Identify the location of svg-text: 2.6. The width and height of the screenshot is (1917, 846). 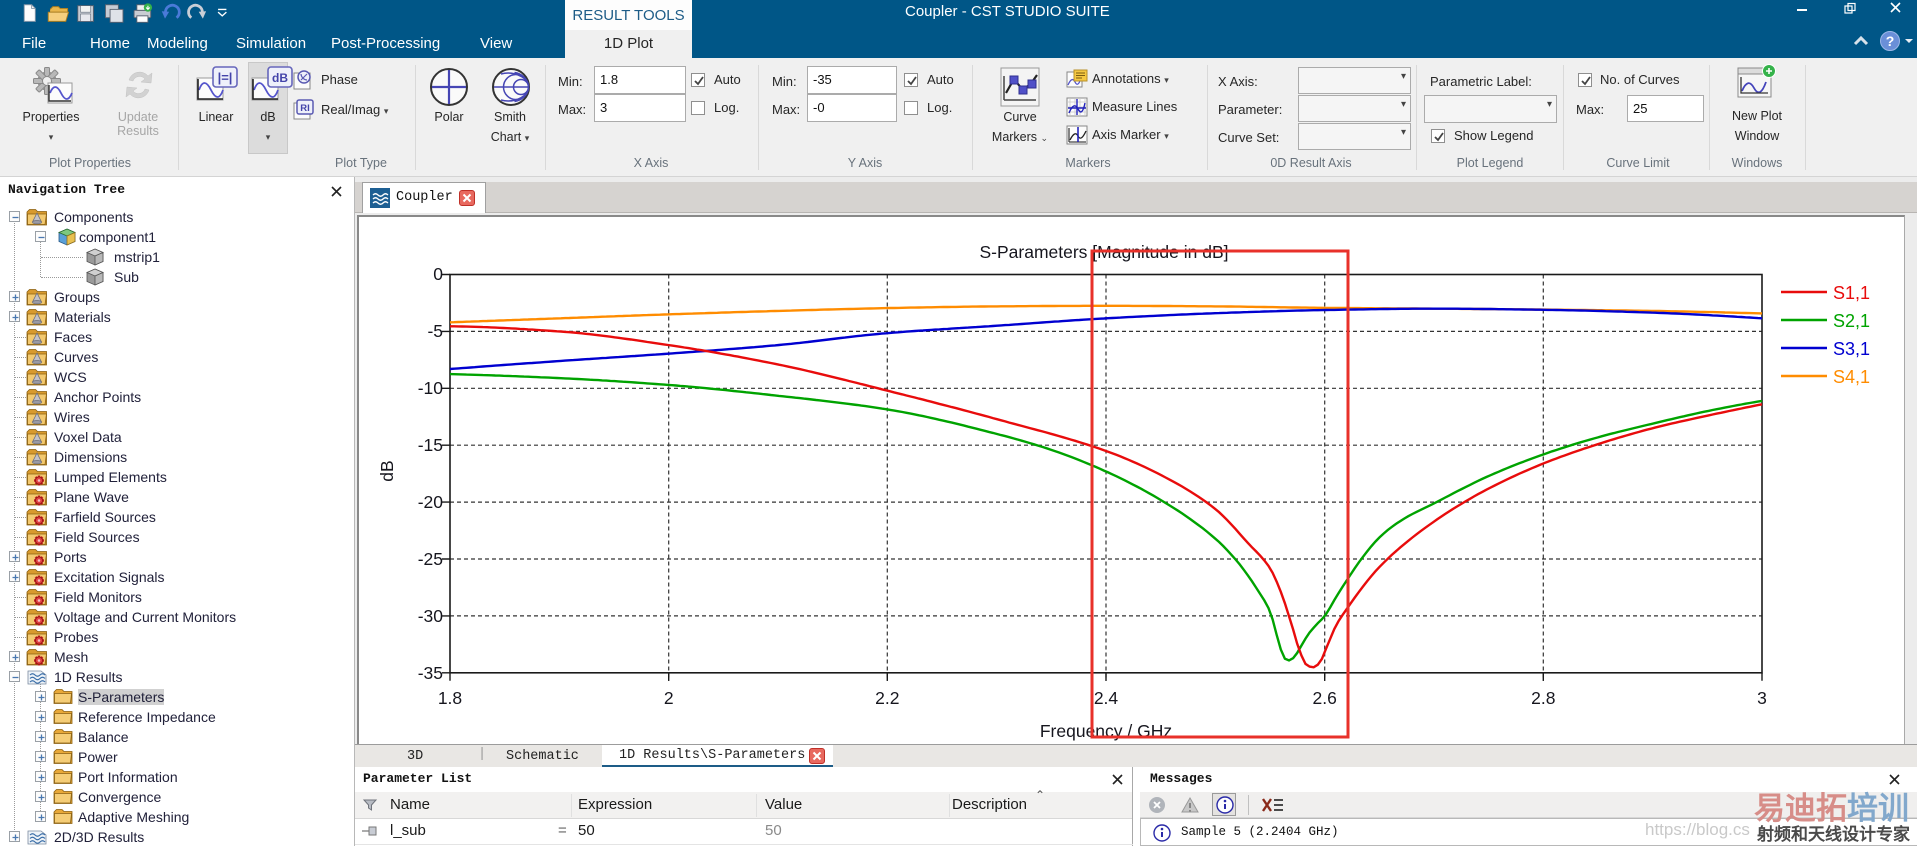
(1325, 698).